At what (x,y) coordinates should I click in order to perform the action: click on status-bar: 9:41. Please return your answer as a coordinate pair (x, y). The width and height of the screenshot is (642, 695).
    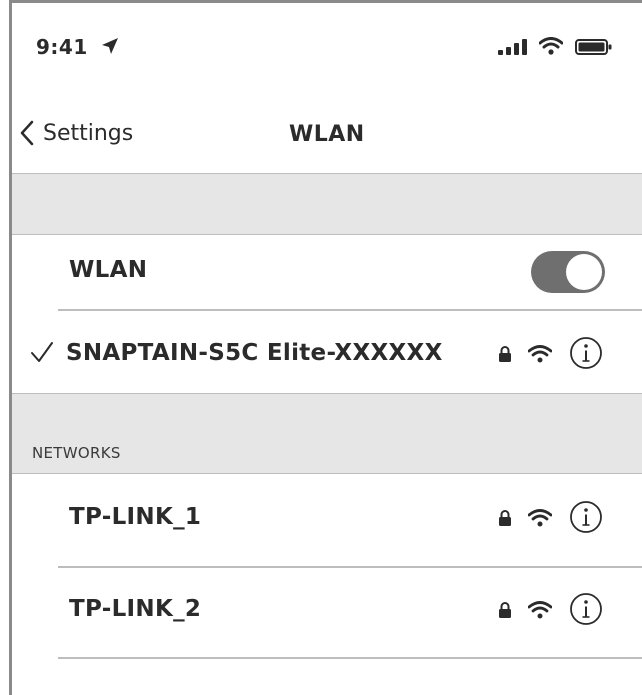
    Looking at the image, I should click on (327, 45).